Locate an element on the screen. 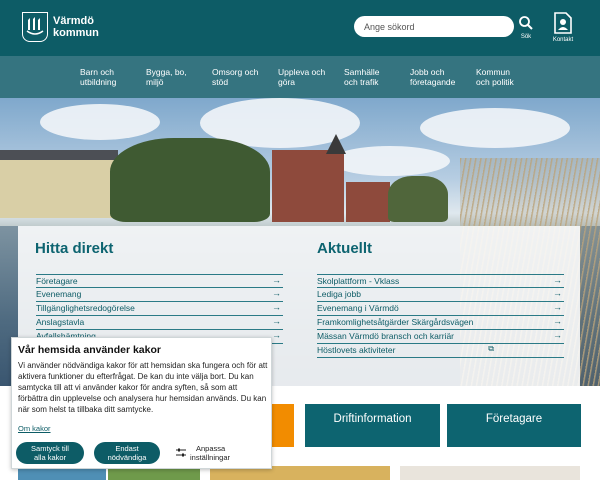  customize-settings-button: Anpassa inställningar is located at coordinates (203, 454).